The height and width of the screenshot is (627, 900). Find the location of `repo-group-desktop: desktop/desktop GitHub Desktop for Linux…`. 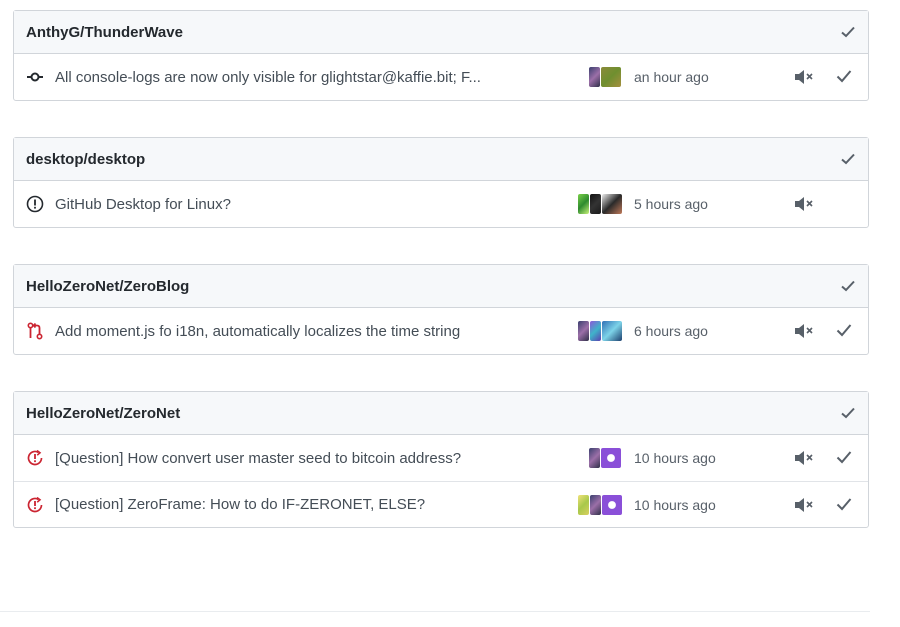

repo-group-desktop: desktop/desktop GitHub Desktop for Linux… is located at coordinates (441, 182).